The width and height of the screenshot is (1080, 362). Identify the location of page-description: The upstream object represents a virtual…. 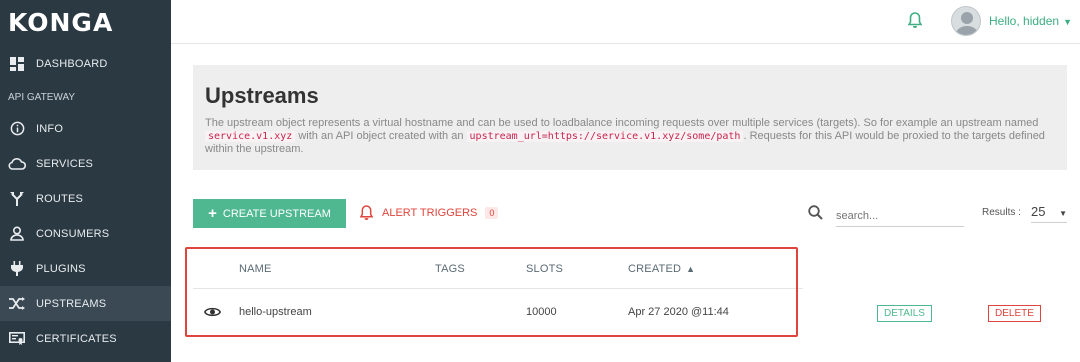
(632, 136).